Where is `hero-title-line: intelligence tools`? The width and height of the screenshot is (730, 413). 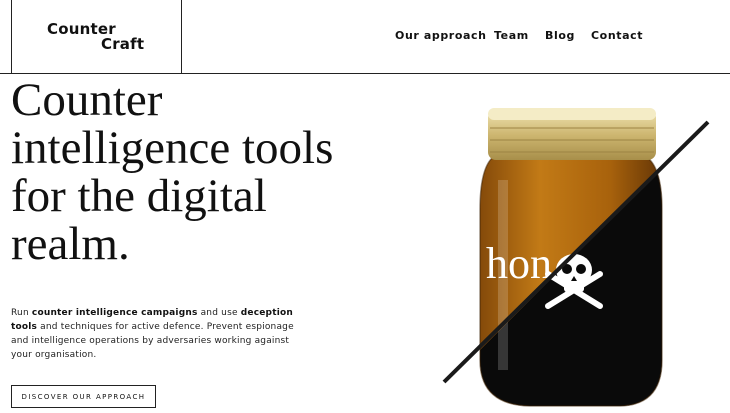
hero-title-line: intelligence tools is located at coordinates (172, 148).